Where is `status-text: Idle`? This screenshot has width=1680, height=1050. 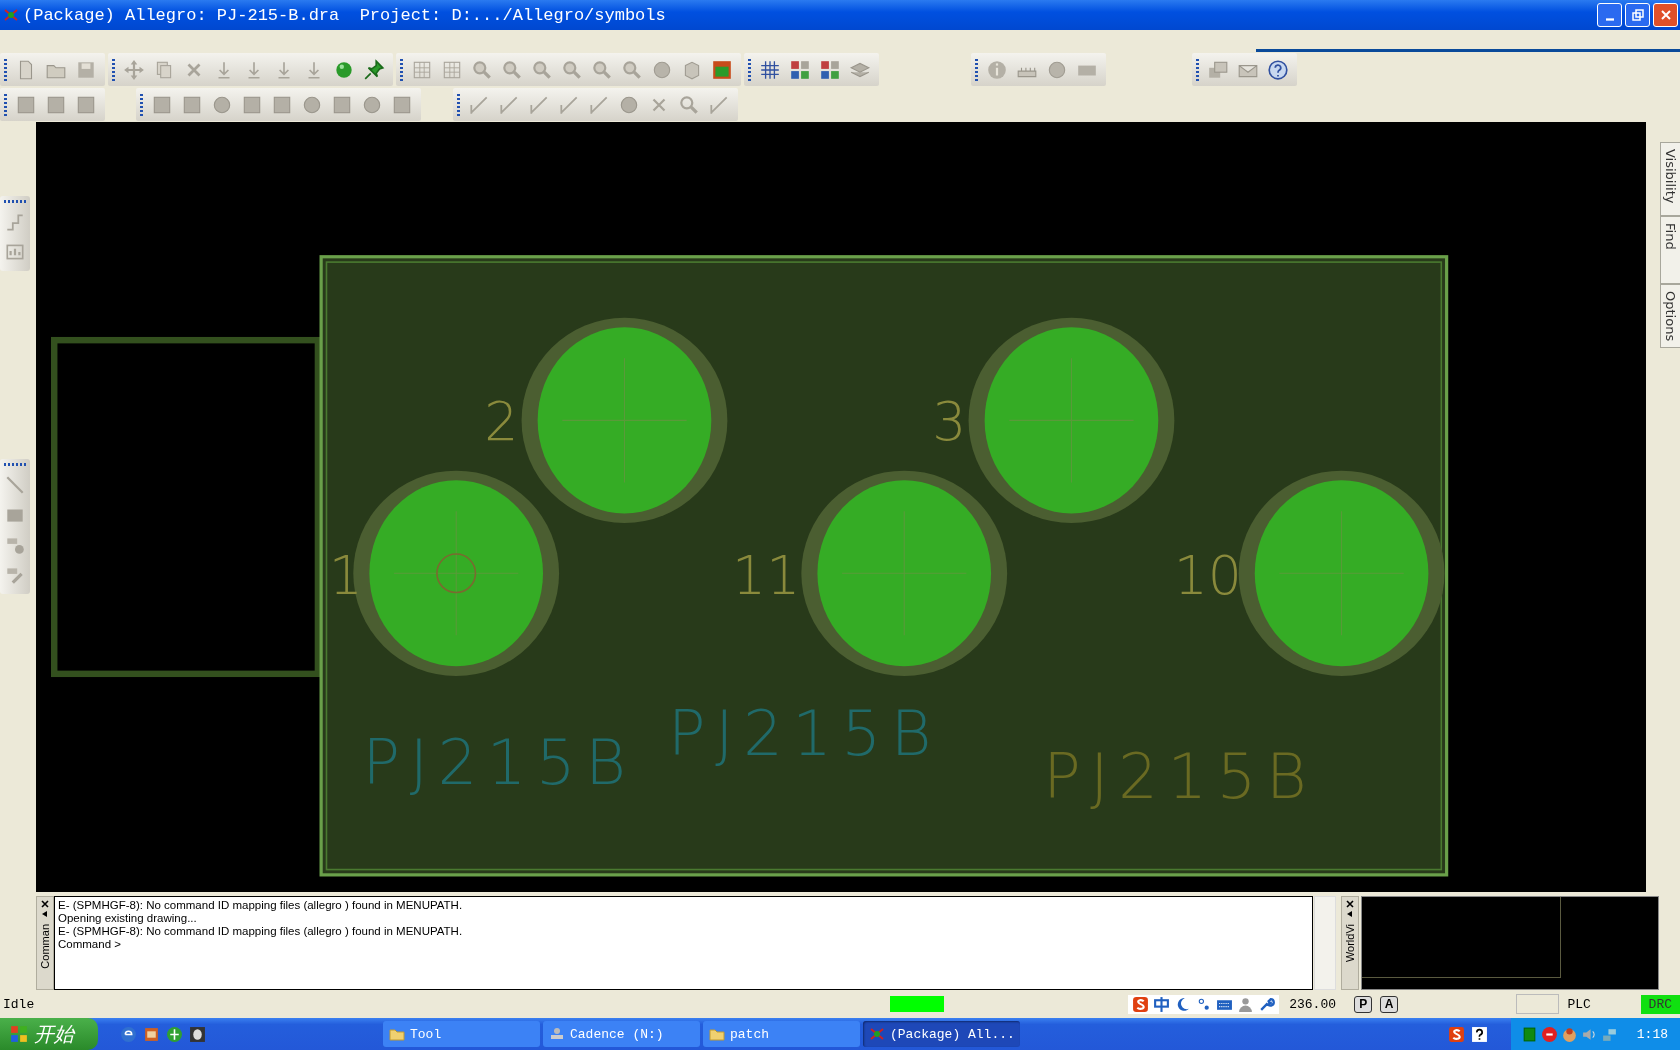 status-text: Idle is located at coordinates (19, 1004).